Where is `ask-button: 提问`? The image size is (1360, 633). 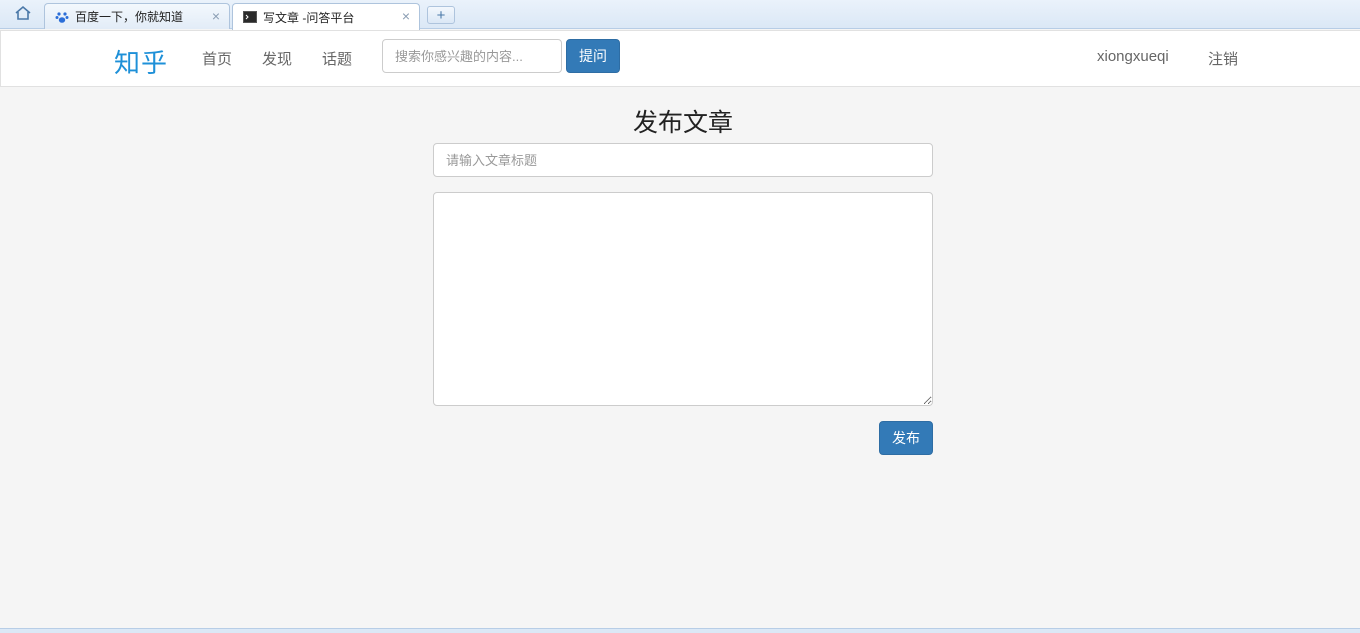
ask-button: 提问 is located at coordinates (593, 56).